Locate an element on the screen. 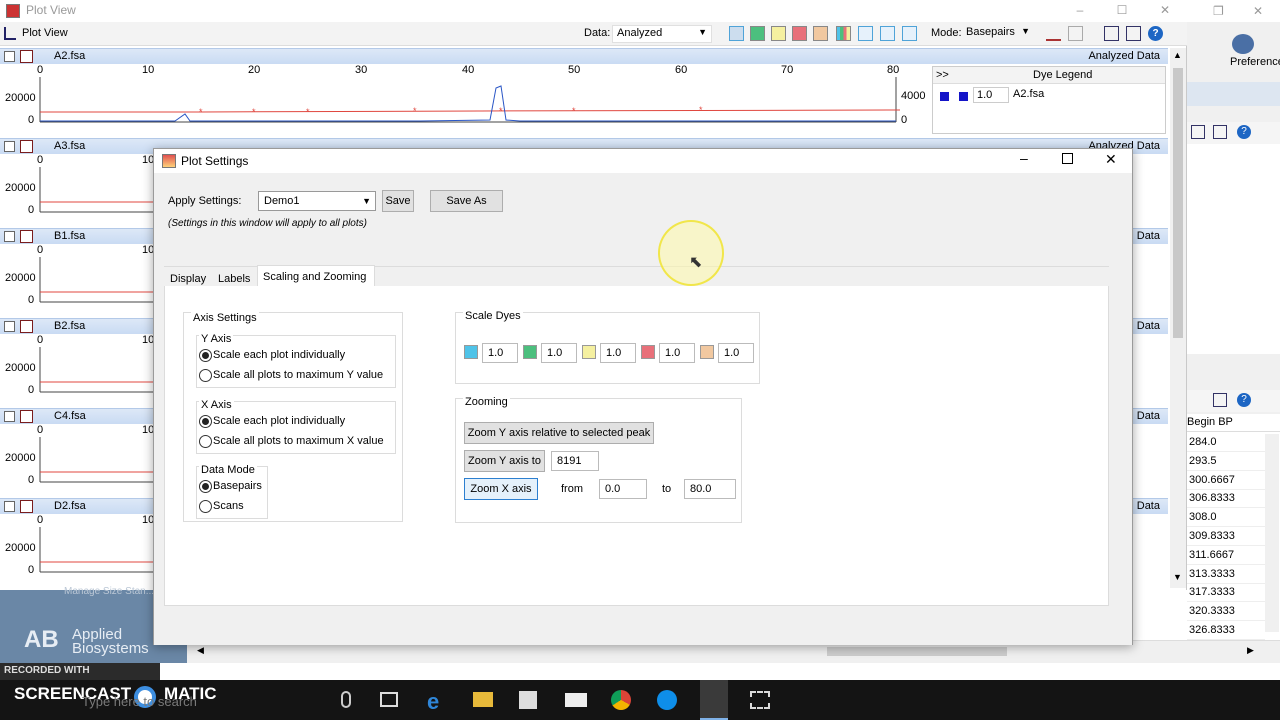 The height and width of the screenshot is (720, 1280). scroll-right-icon: ▶ is located at coordinates (1250, 650).